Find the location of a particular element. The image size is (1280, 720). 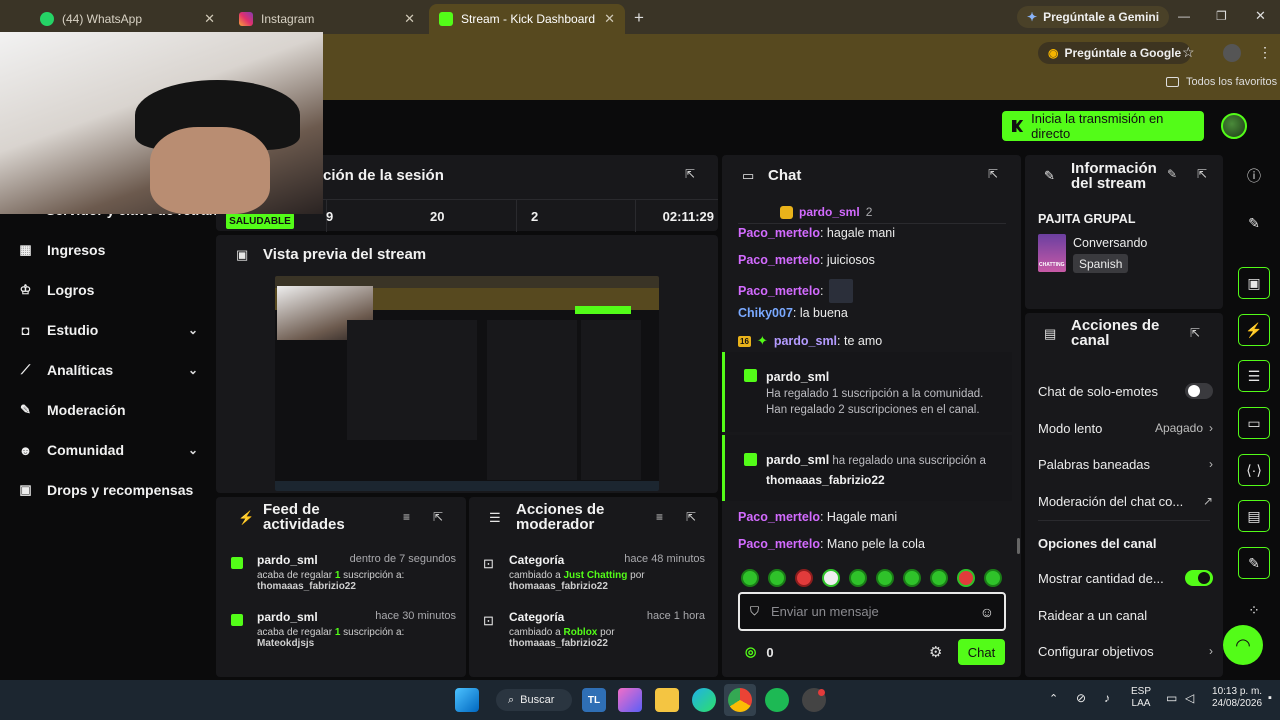

info-icon: ⓘ is located at coordinates (1254, 176).